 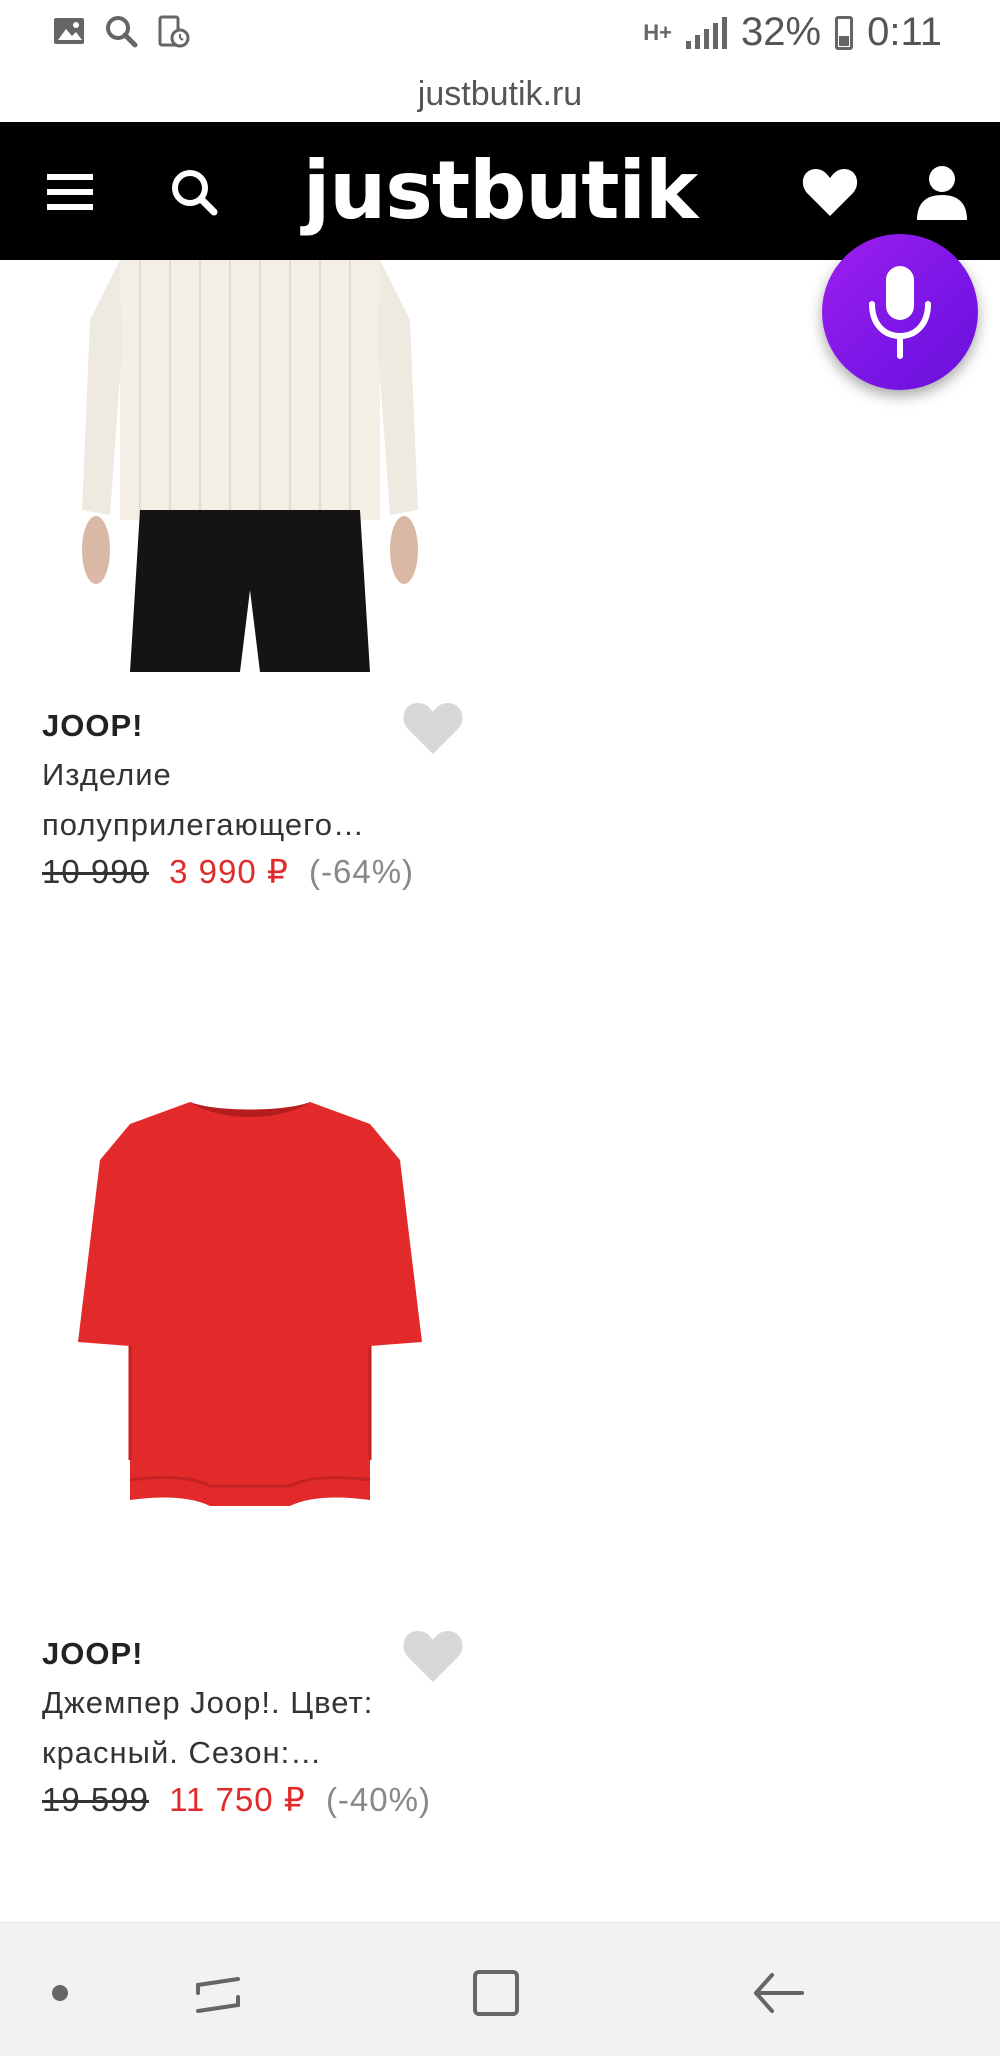 I want to click on recent-apps-button, so click(x=218, y=1993).